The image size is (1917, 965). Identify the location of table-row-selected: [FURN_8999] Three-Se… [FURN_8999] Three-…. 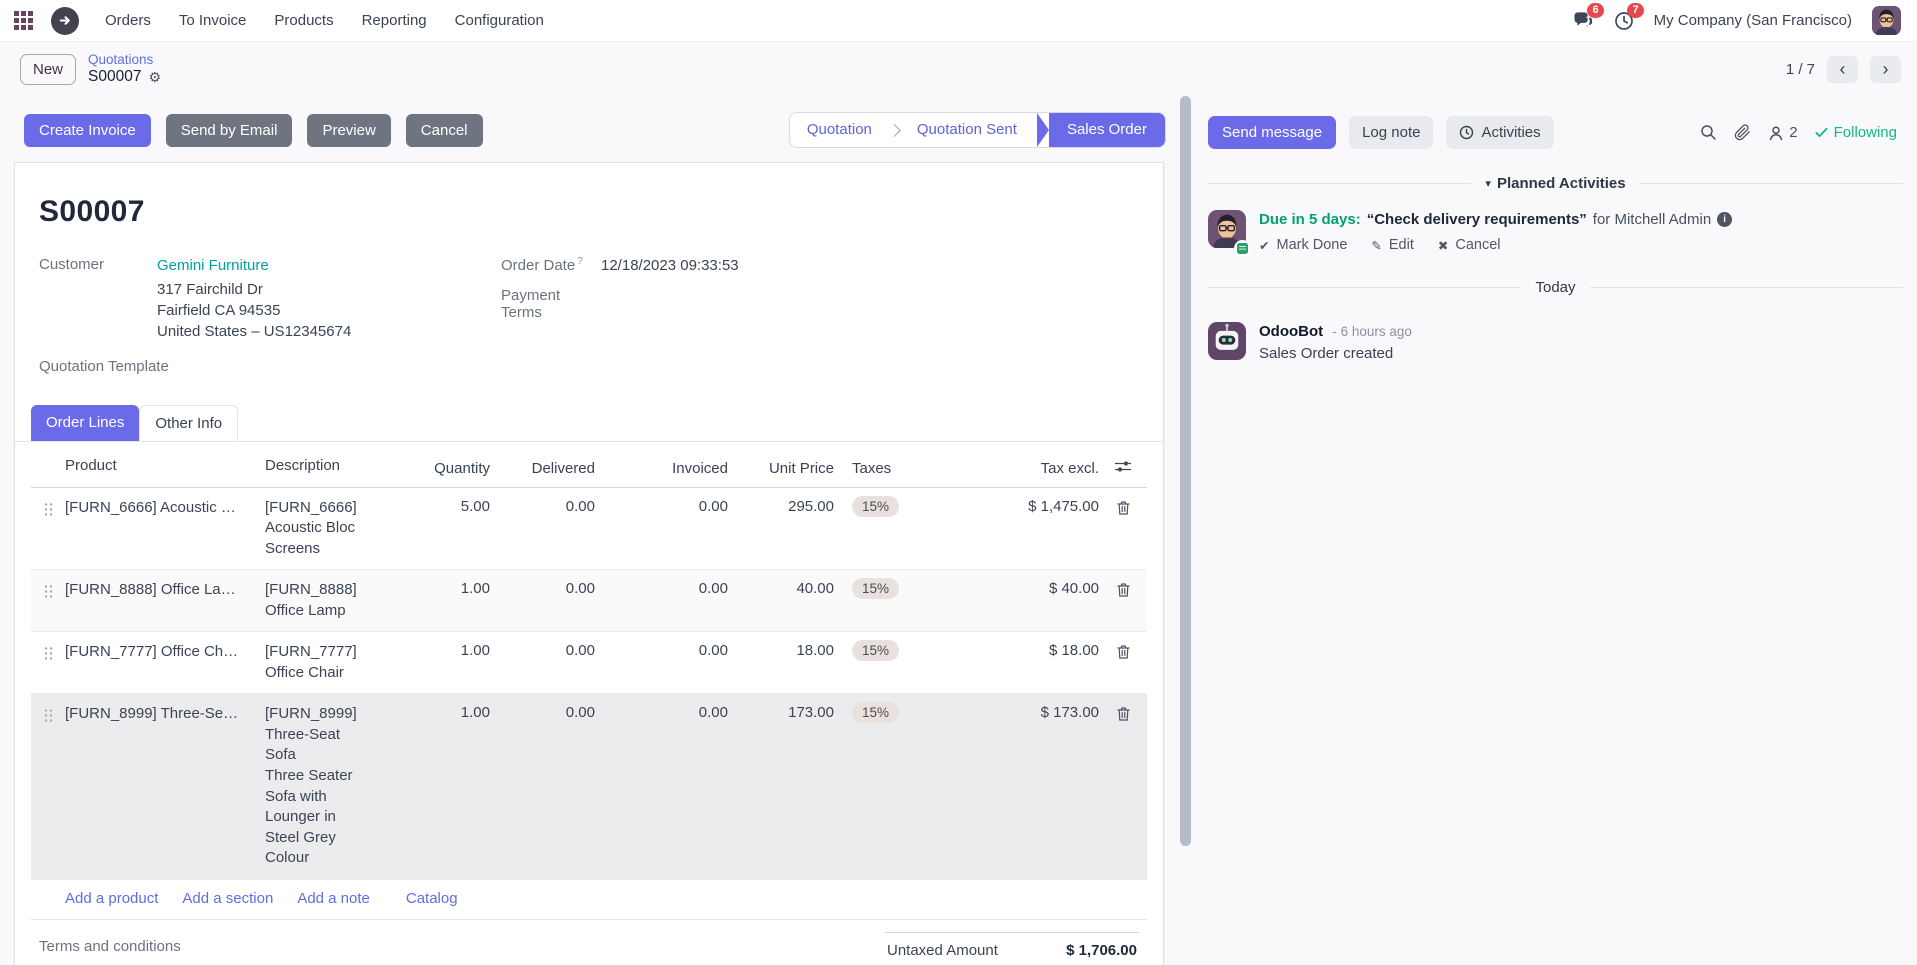
(589, 787).